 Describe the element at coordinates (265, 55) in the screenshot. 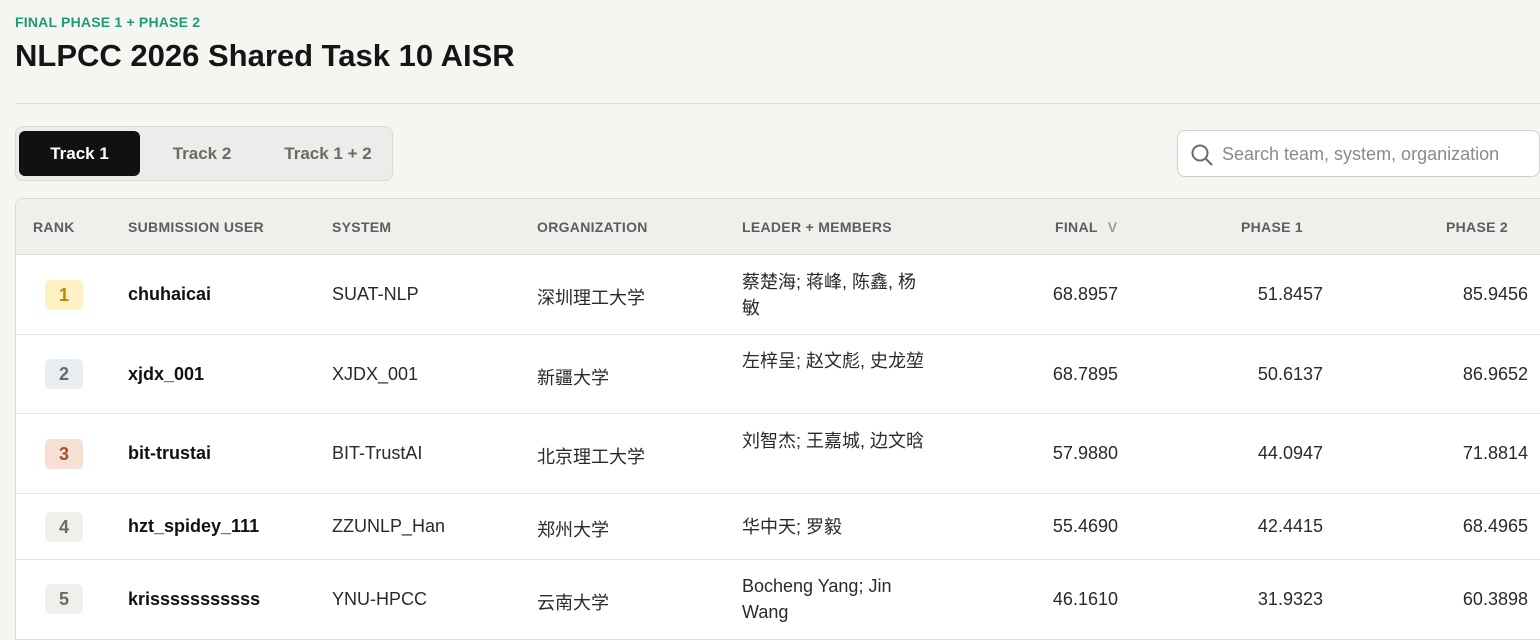

I see `page-title: NLPCC 2026 Shared Task 10 AISR` at that location.